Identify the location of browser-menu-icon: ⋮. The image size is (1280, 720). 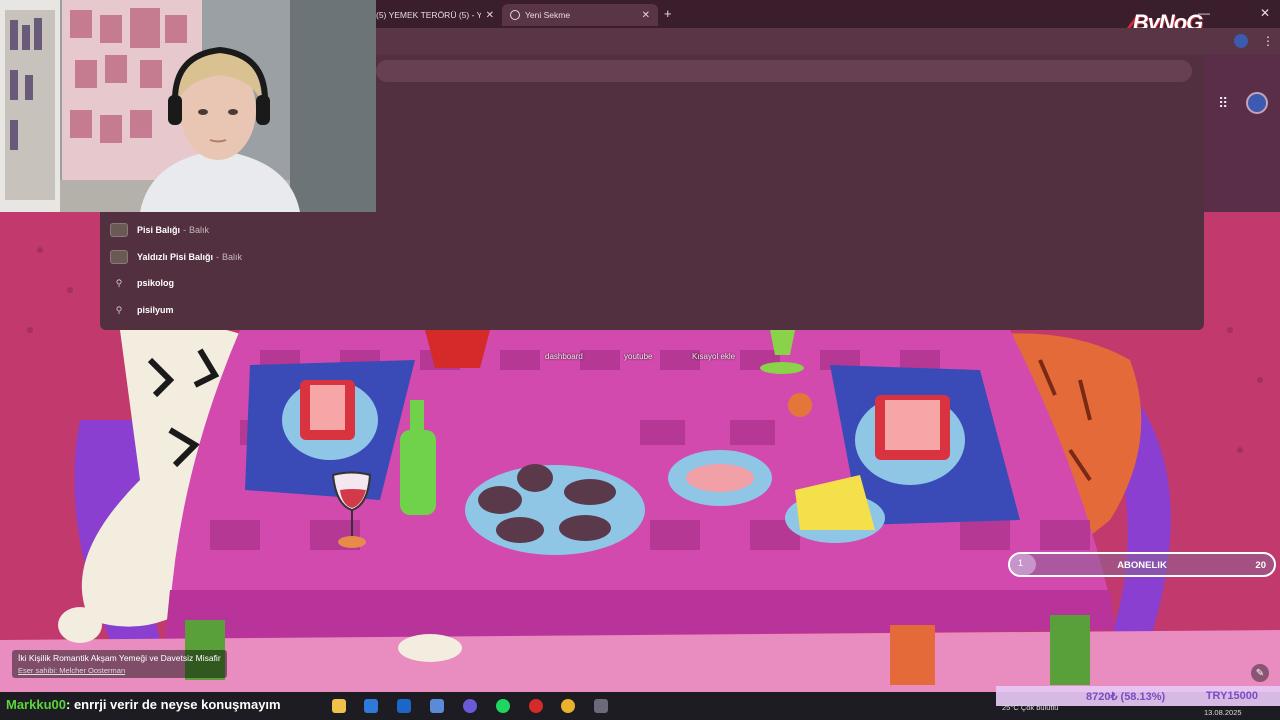
(1268, 41).